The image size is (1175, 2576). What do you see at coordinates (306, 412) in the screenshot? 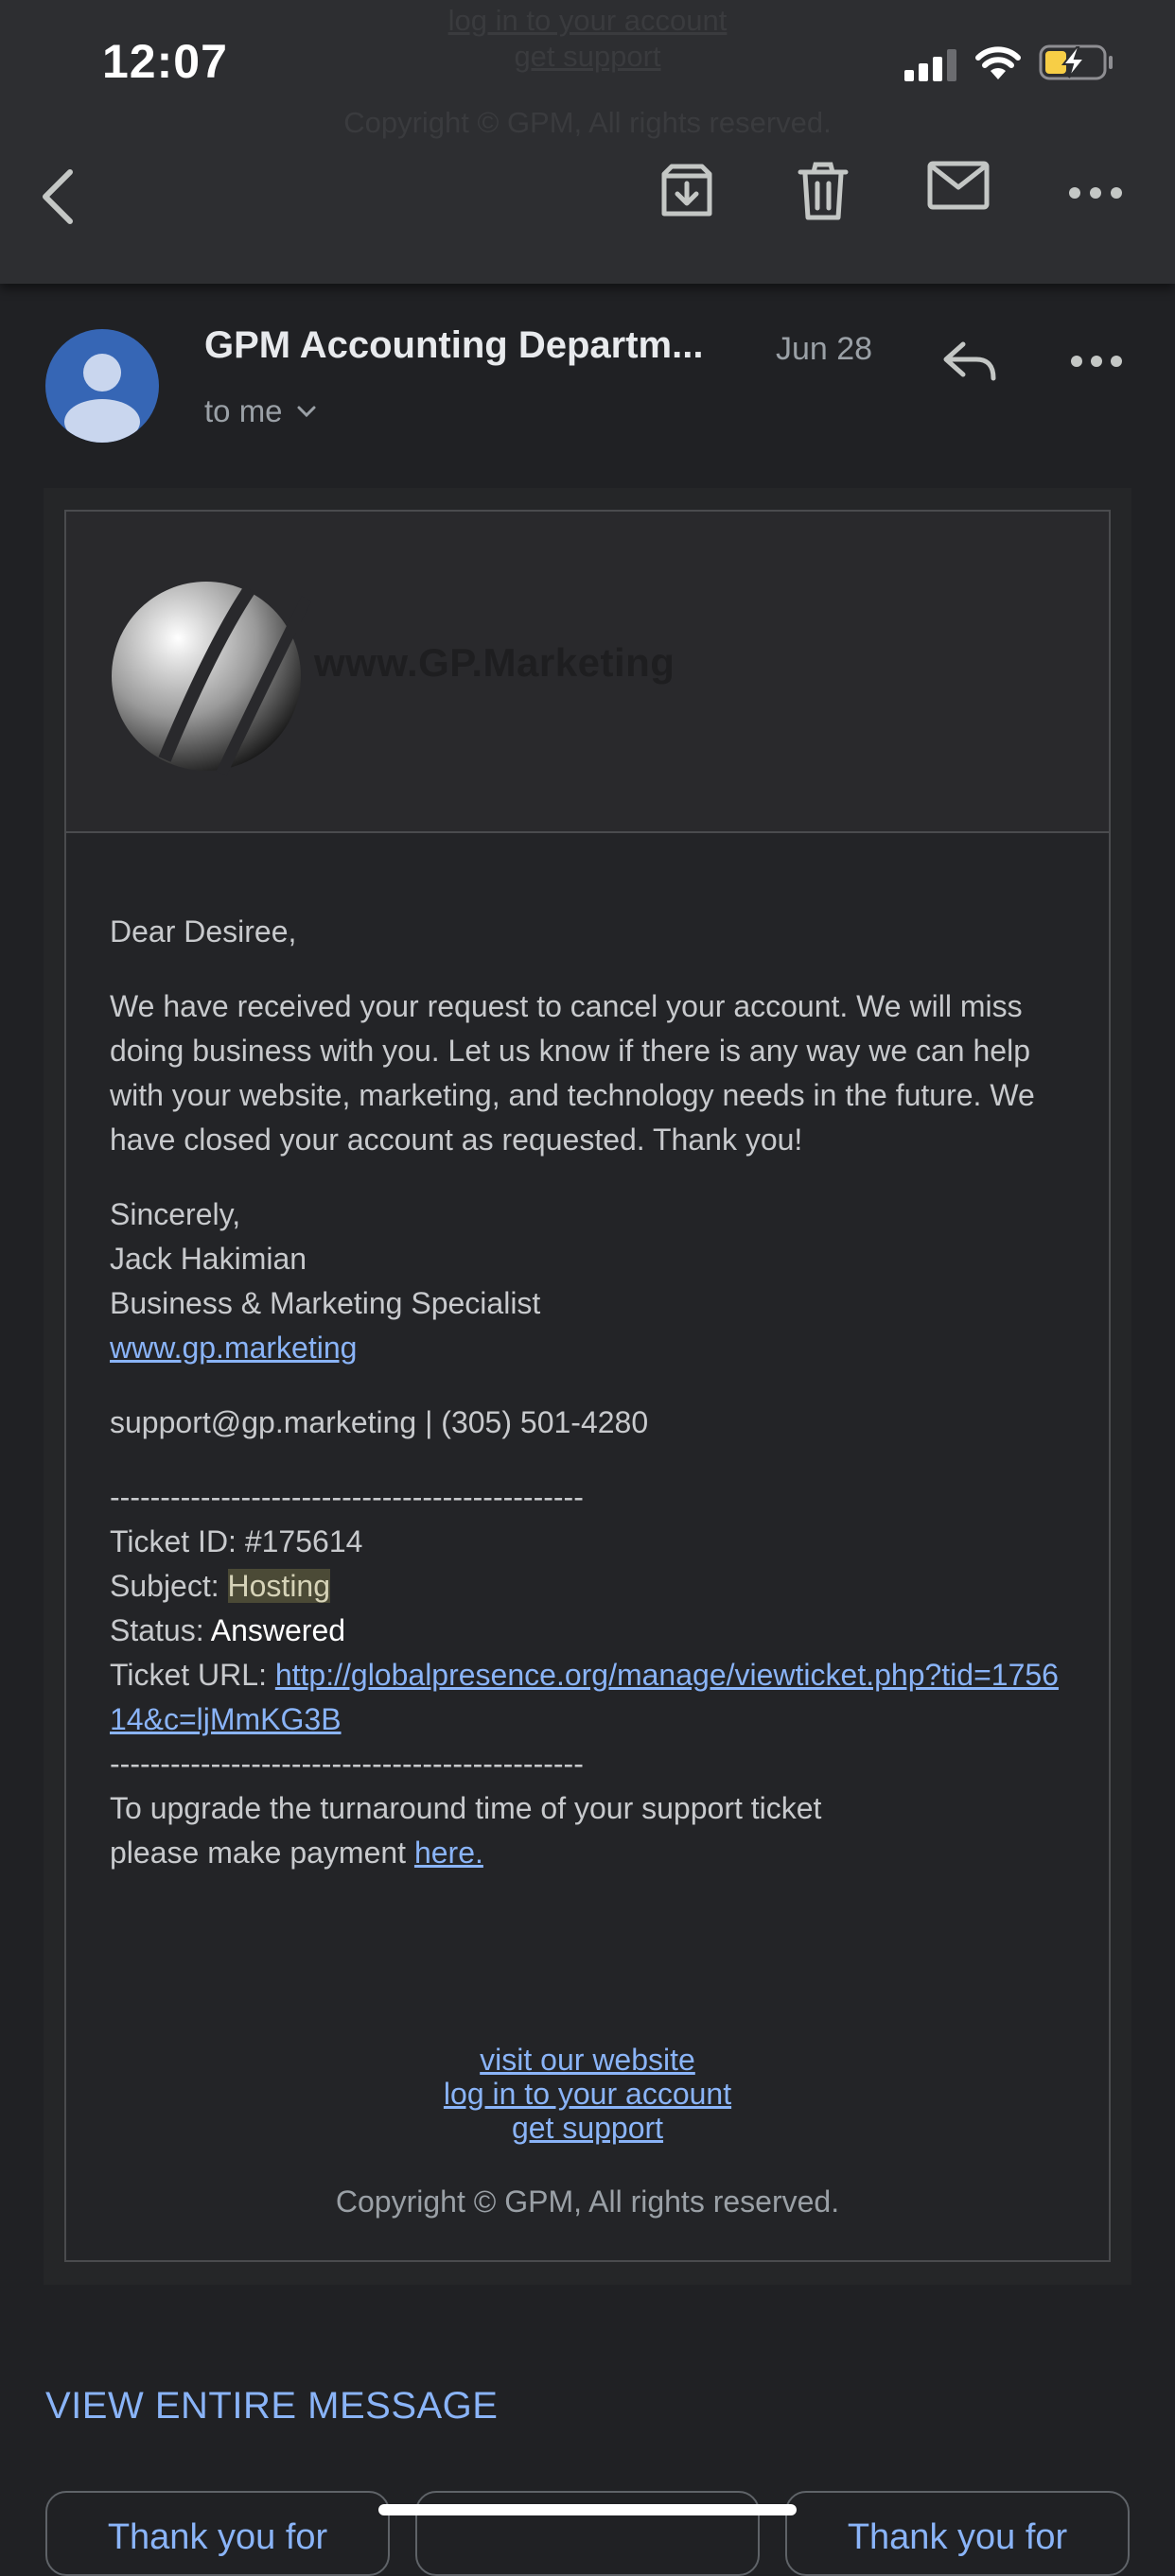
I see `chevron-down-icon` at bounding box center [306, 412].